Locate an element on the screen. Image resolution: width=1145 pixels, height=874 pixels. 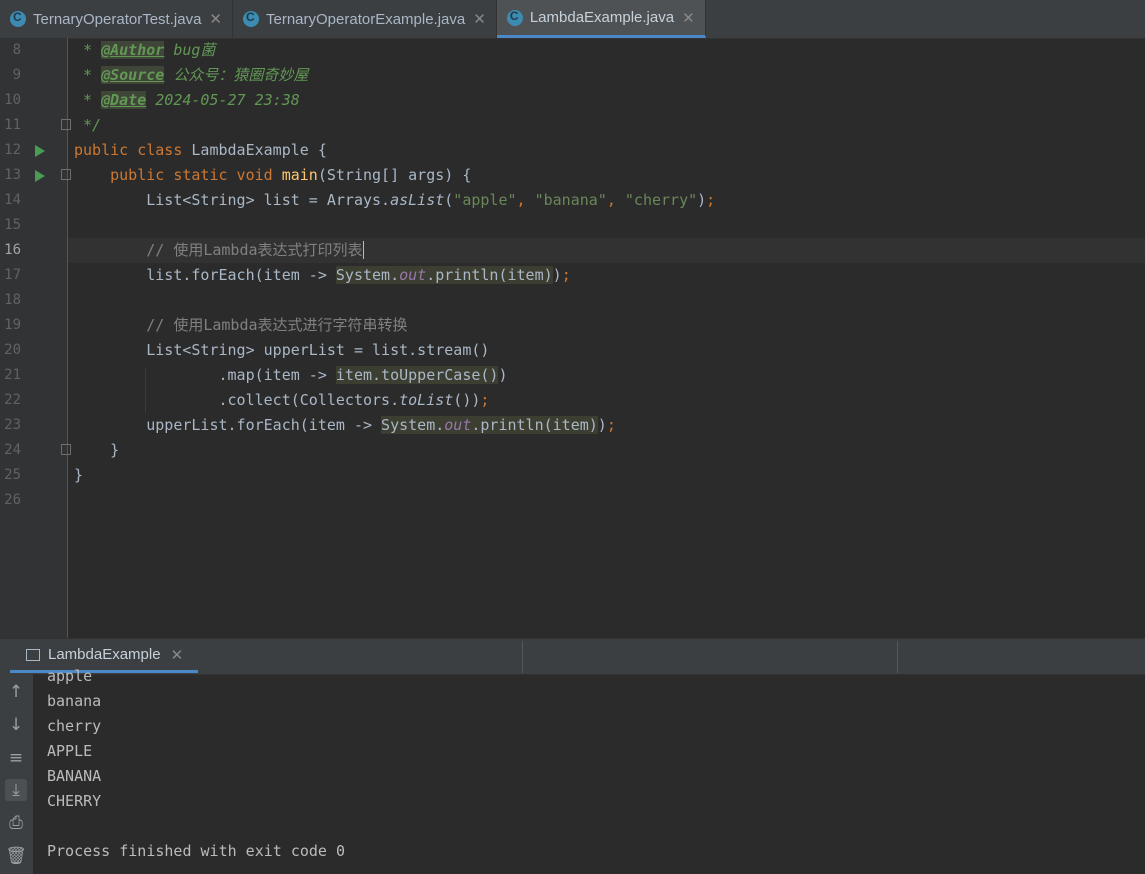
code-line-current: // 使用Lambda表达式打印列表 is located at coordinates (219, 250).